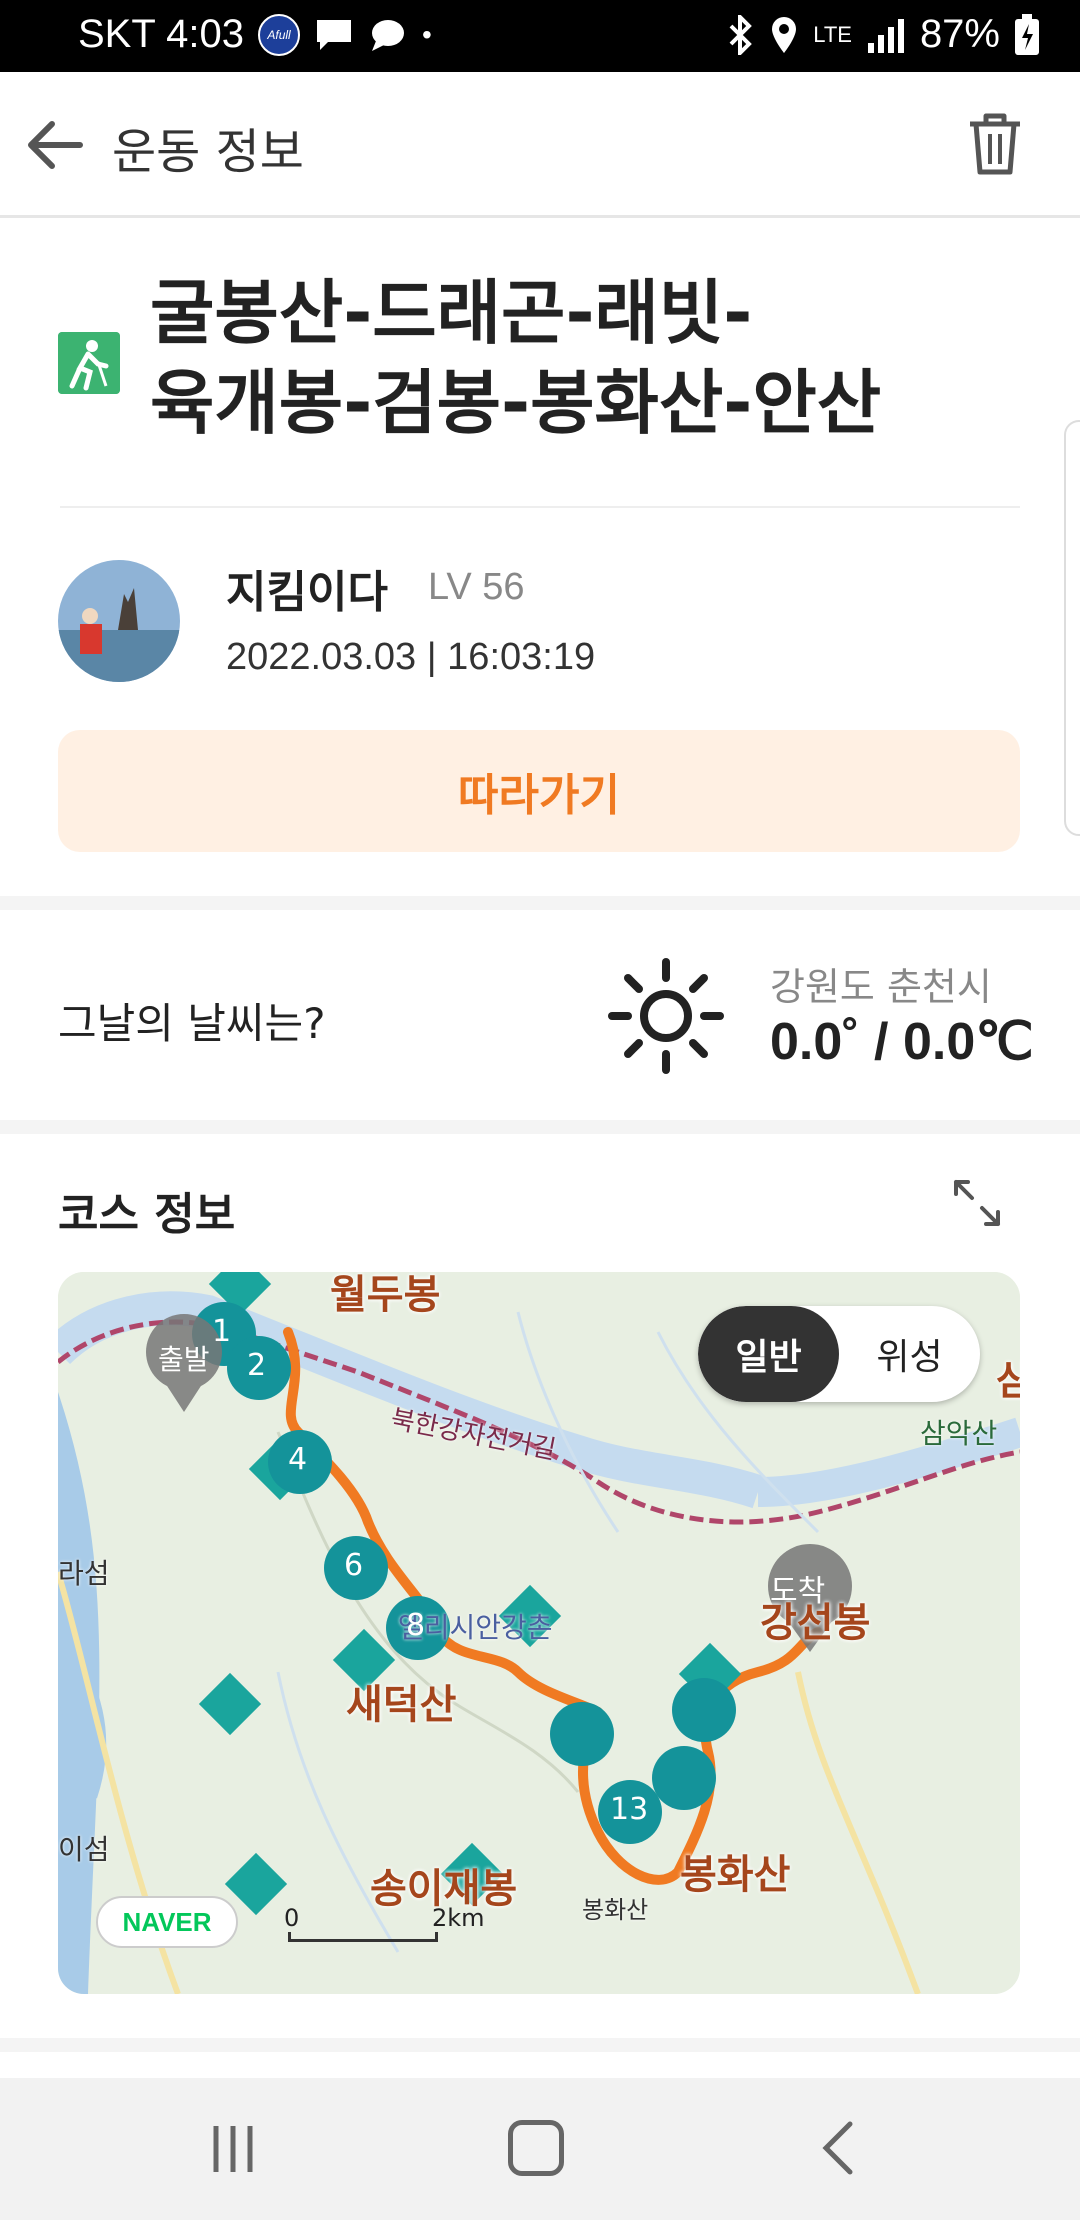  I want to click on system-nav-bar, so click(540, 2149).